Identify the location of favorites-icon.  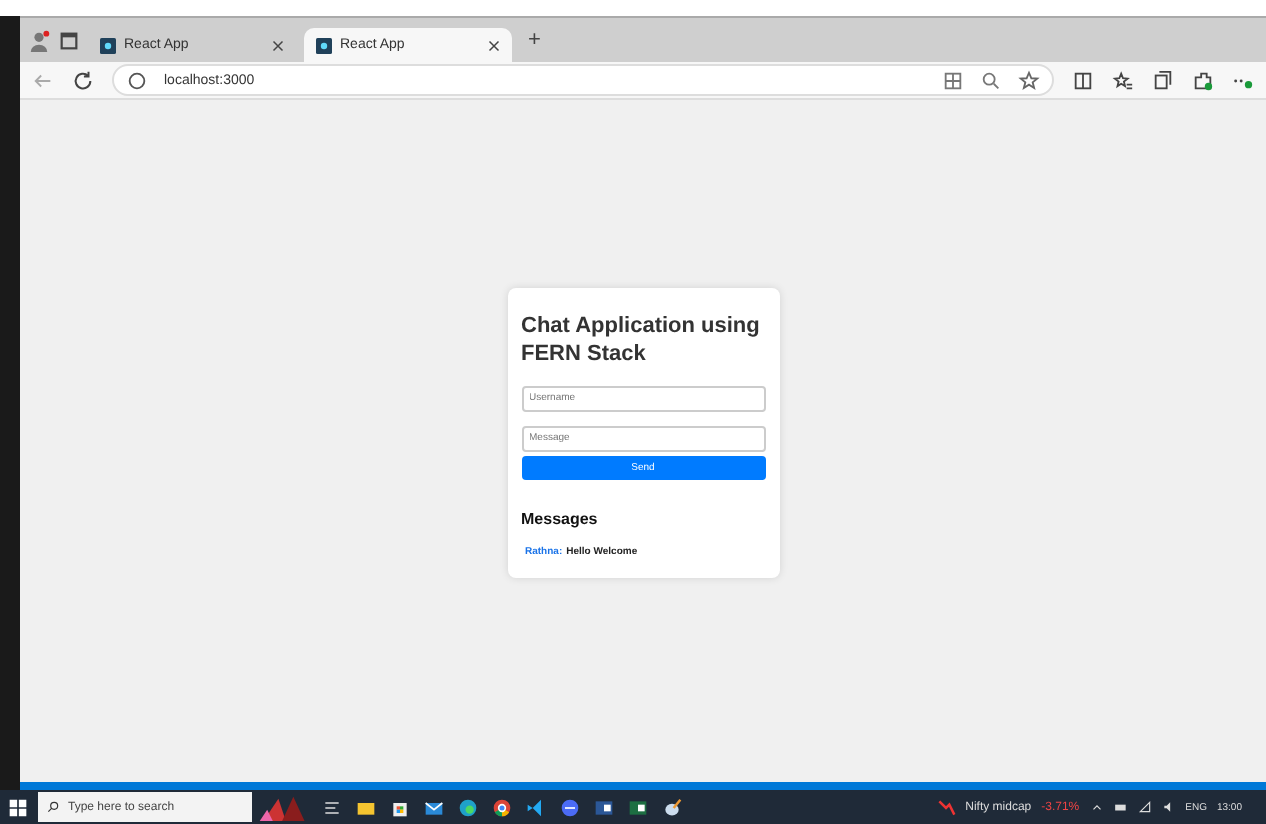
(1123, 80).